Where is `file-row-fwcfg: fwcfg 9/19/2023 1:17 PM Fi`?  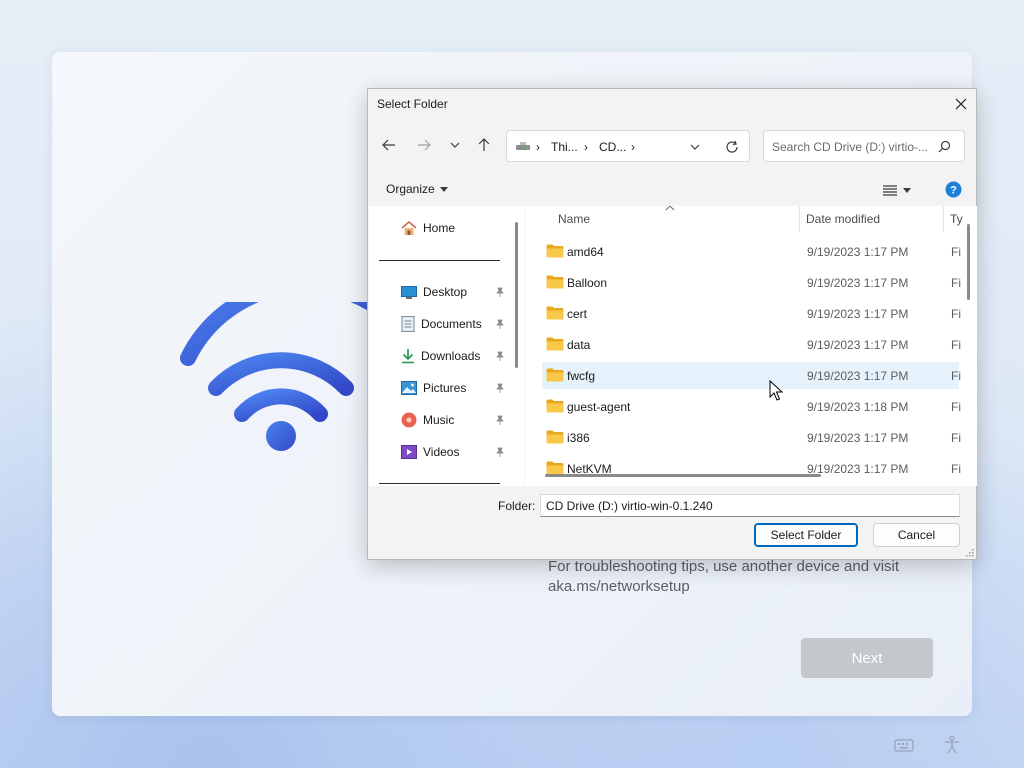 file-row-fwcfg: fwcfg 9/19/2023 1:17 PM Fi is located at coordinates (751, 375).